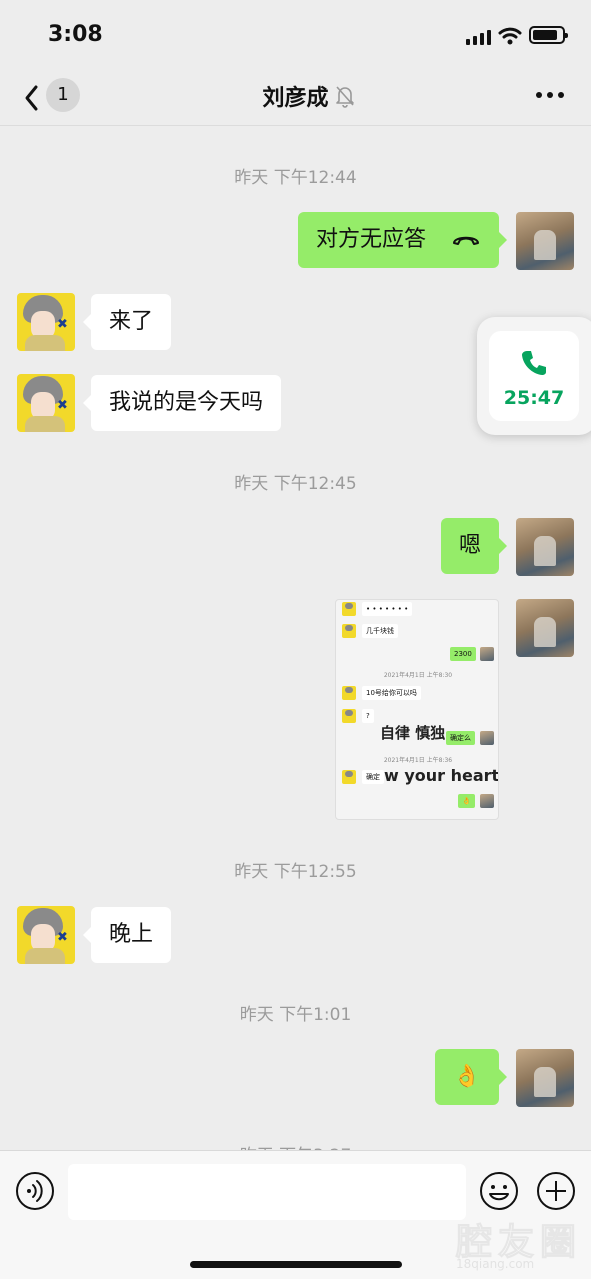 The image size is (591, 1279). I want to click on incoming-message: 晚上, so click(127, 935).